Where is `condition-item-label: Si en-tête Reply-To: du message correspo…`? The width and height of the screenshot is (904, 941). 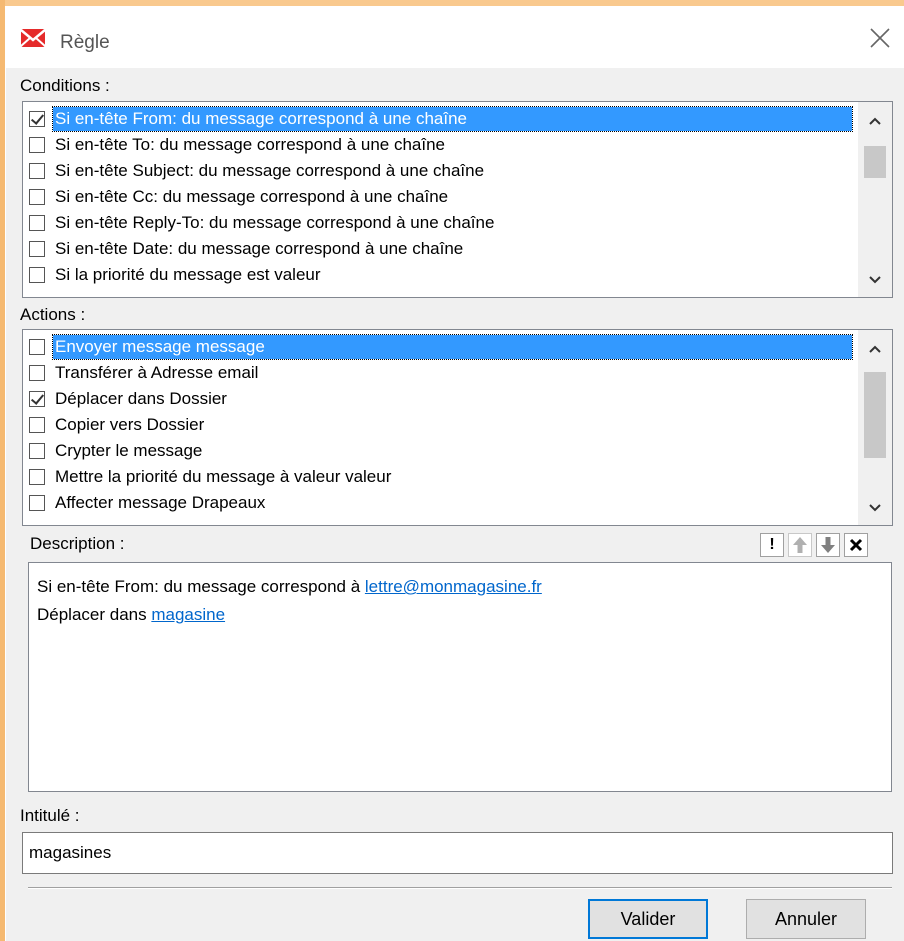 condition-item-label: Si en-tête Reply-To: du message correspo… is located at coordinates (275, 222).